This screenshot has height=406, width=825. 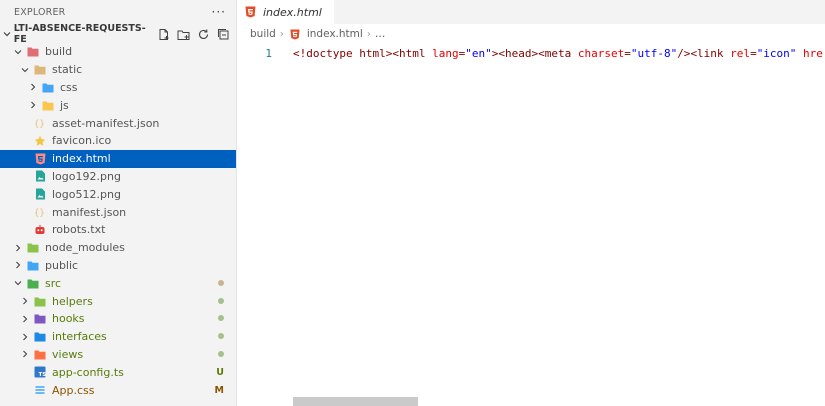 What do you see at coordinates (118, 248) in the screenshot?
I see `tree-item-node-modules: node_modules` at bounding box center [118, 248].